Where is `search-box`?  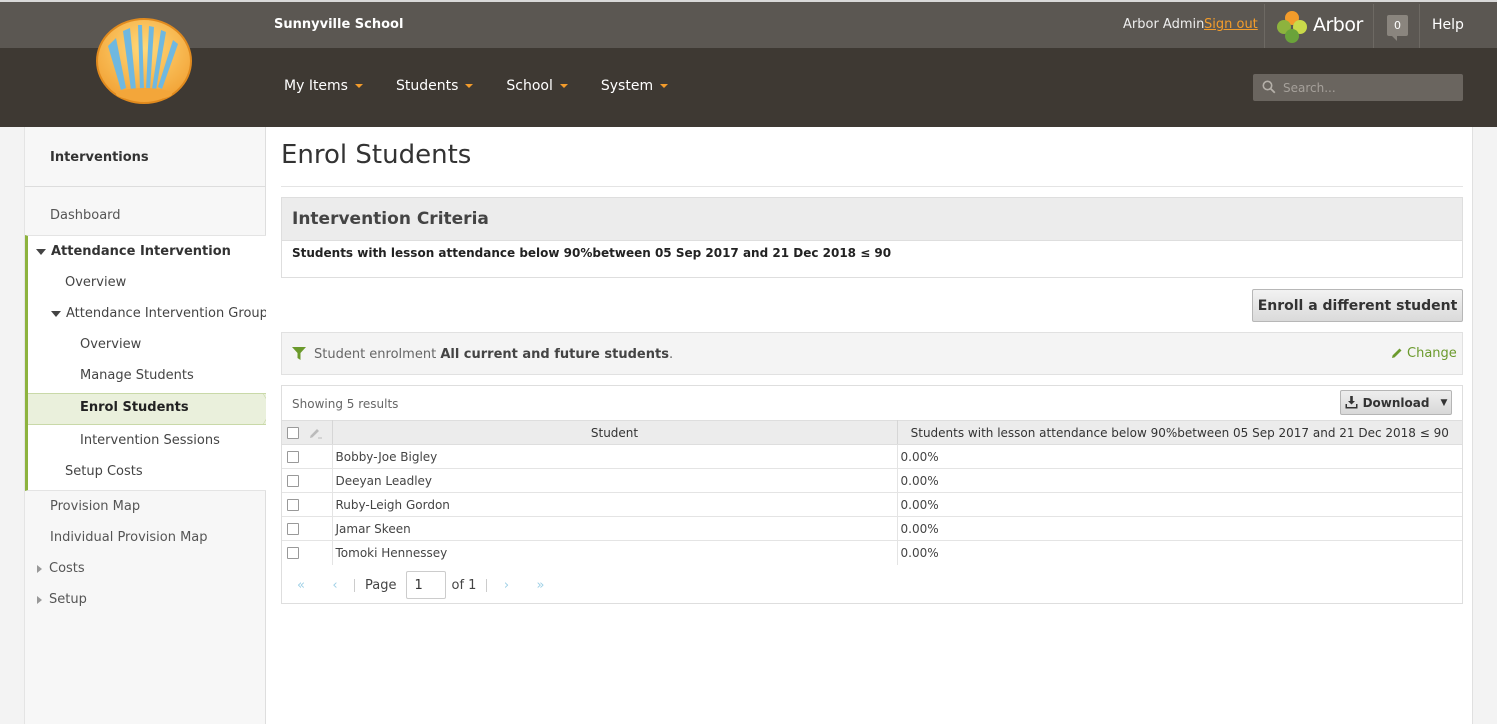 search-box is located at coordinates (1358, 87).